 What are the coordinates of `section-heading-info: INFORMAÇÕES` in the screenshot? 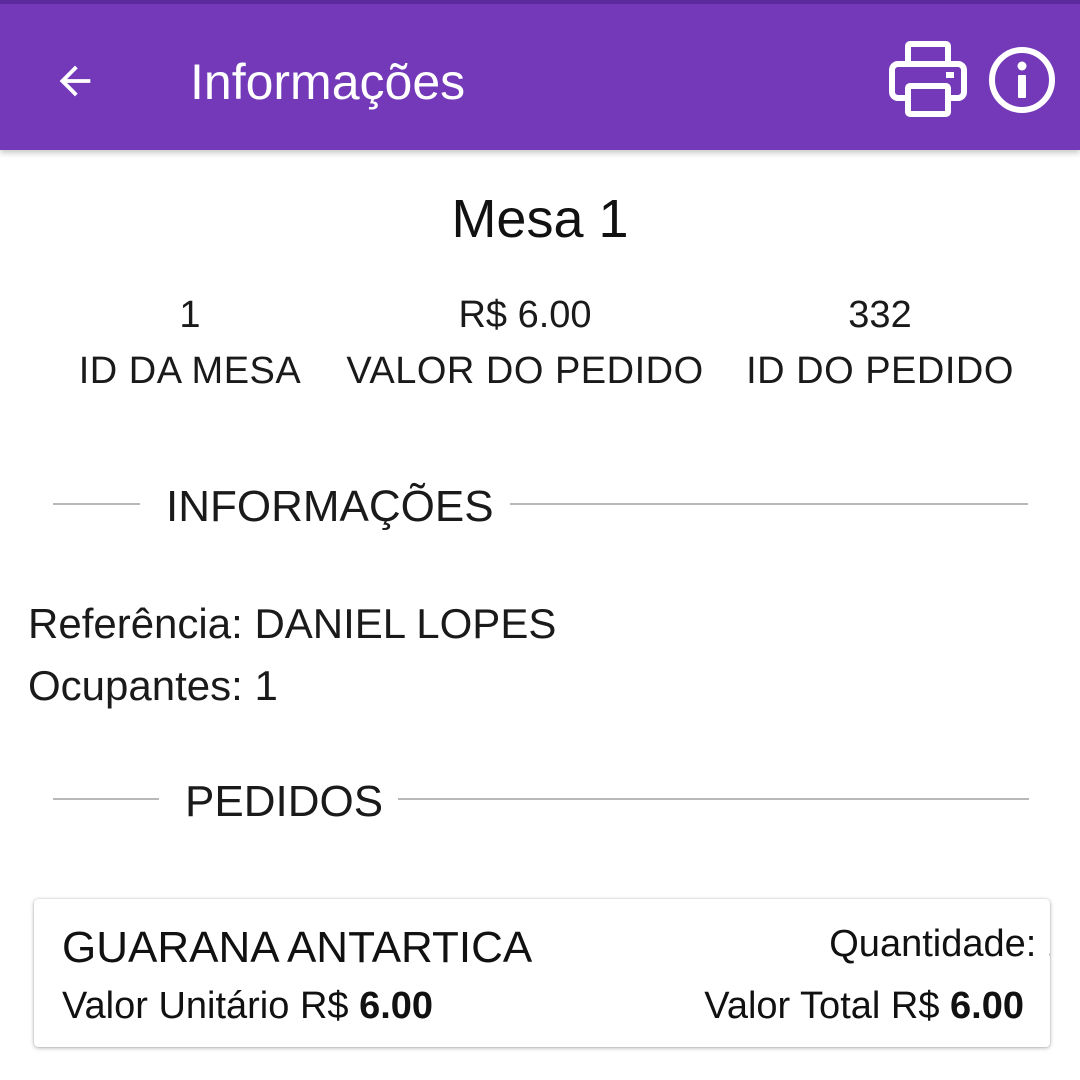 It's located at (330, 506).